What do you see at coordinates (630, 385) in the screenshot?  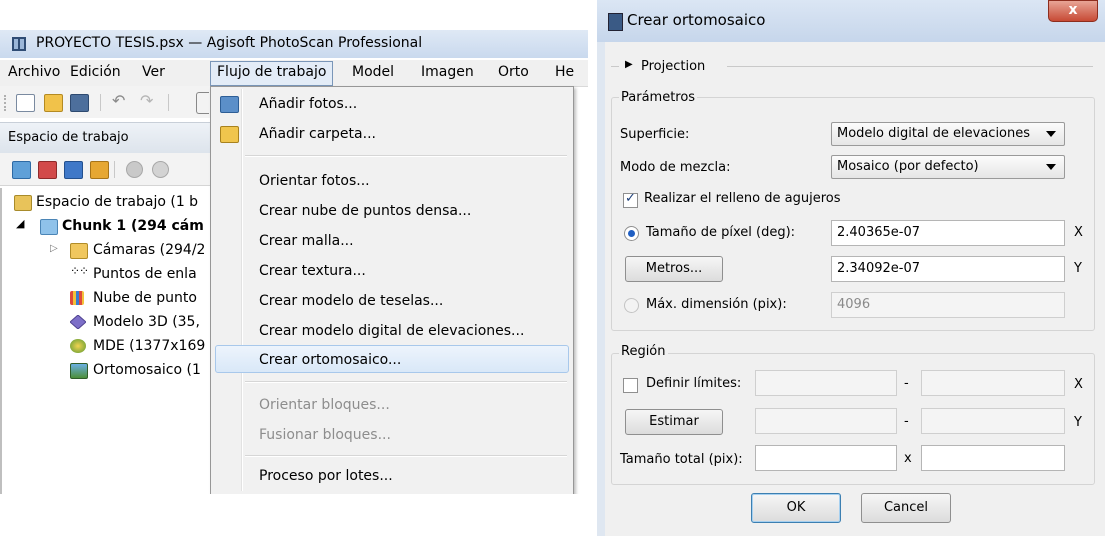 I see `define-bounds-checkbox` at bounding box center [630, 385].